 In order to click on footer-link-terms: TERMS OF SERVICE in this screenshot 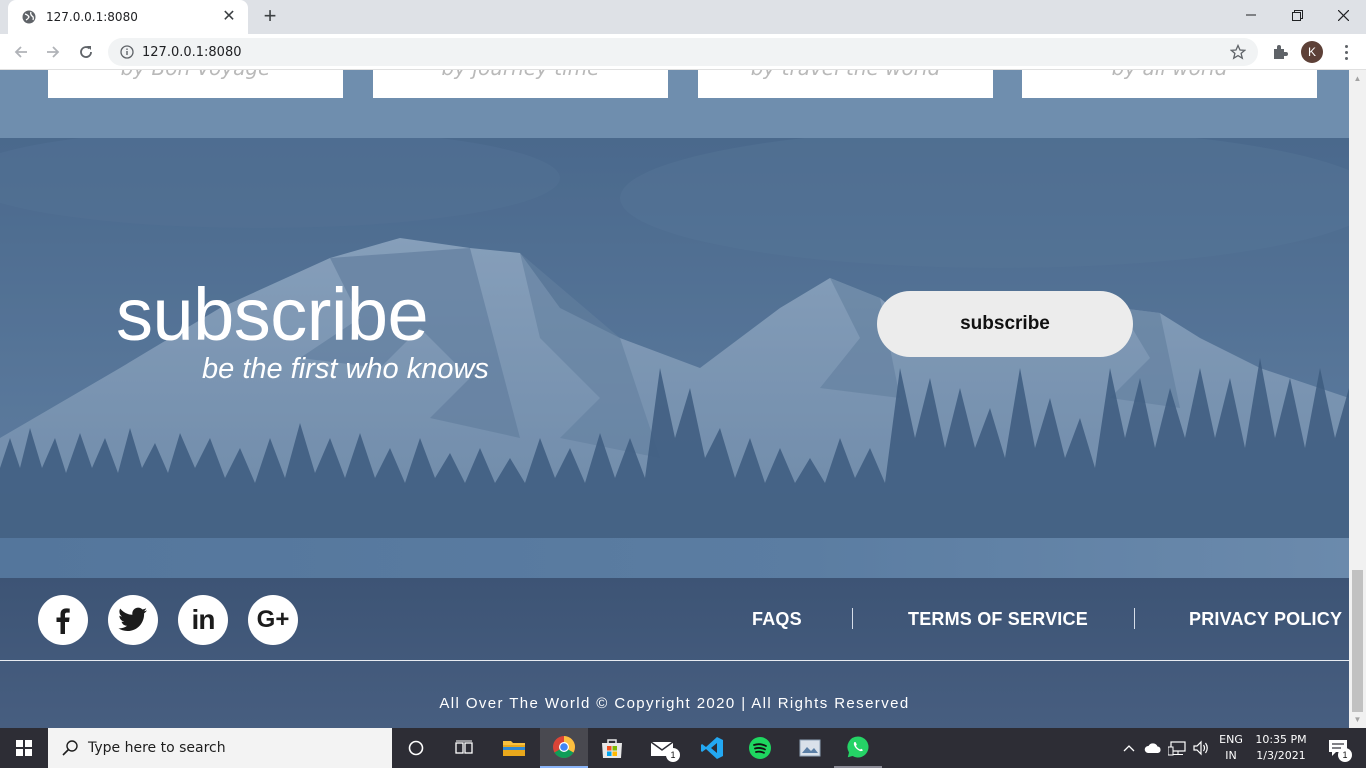, I will do `click(998, 619)`.